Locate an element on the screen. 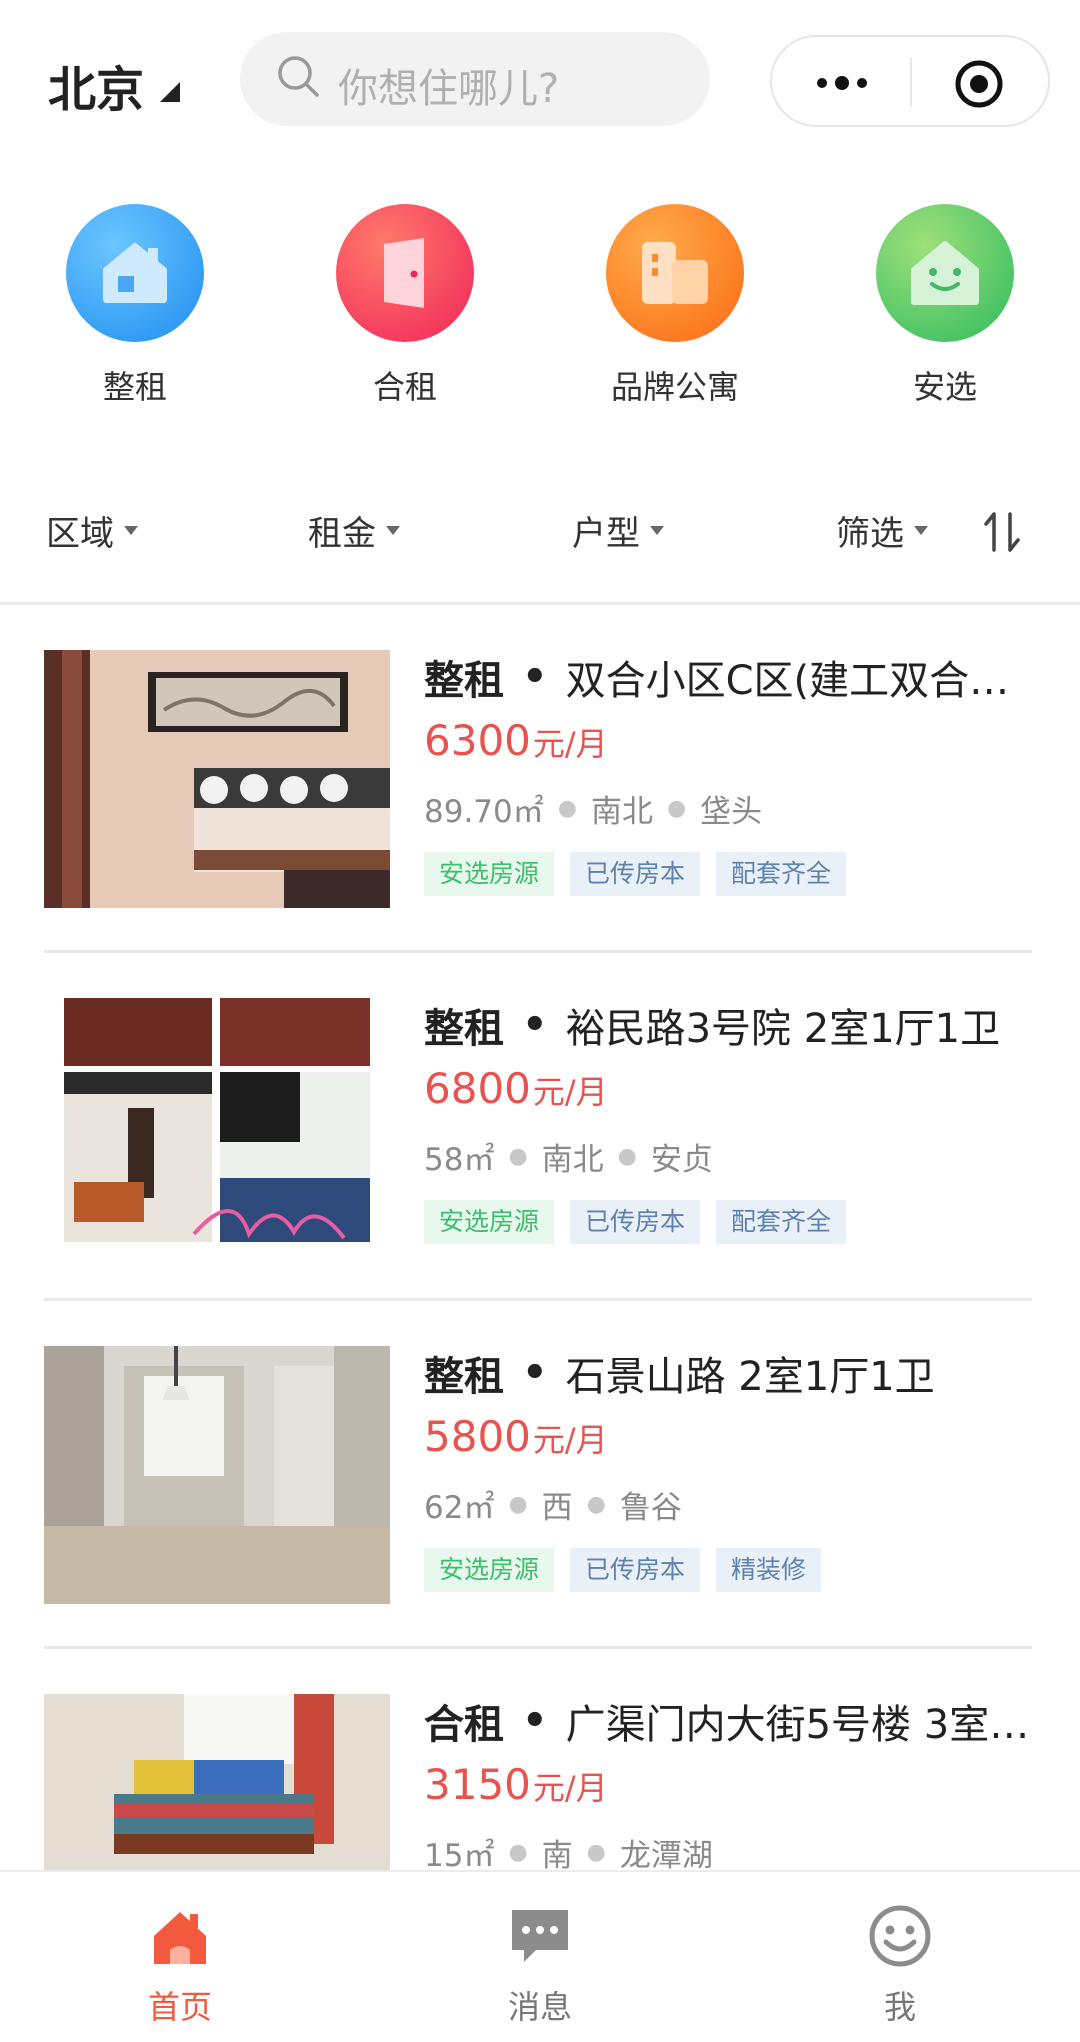 This screenshot has width=1080, height=2042. listing-area: 15㎡ is located at coordinates (459, 1854).